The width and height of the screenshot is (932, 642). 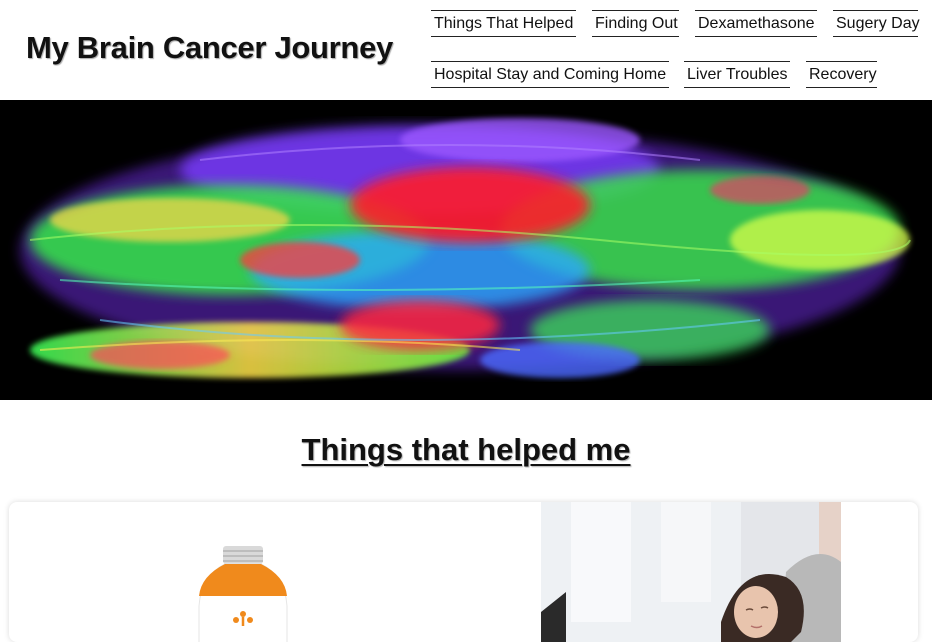 What do you see at coordinates (209, 48) in the screenshot?
I see `site-title: My Brain Cancer Journey` at bounding box center [209, 48].